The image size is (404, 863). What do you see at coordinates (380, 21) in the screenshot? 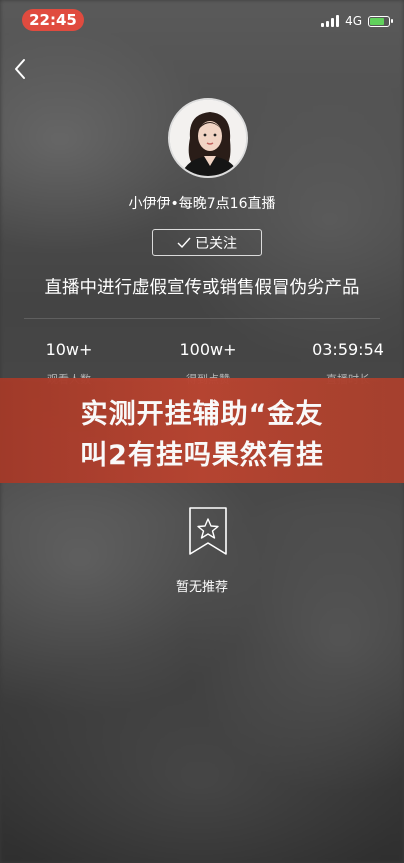
I see `battery-icon` at bounding box center [380, 21].